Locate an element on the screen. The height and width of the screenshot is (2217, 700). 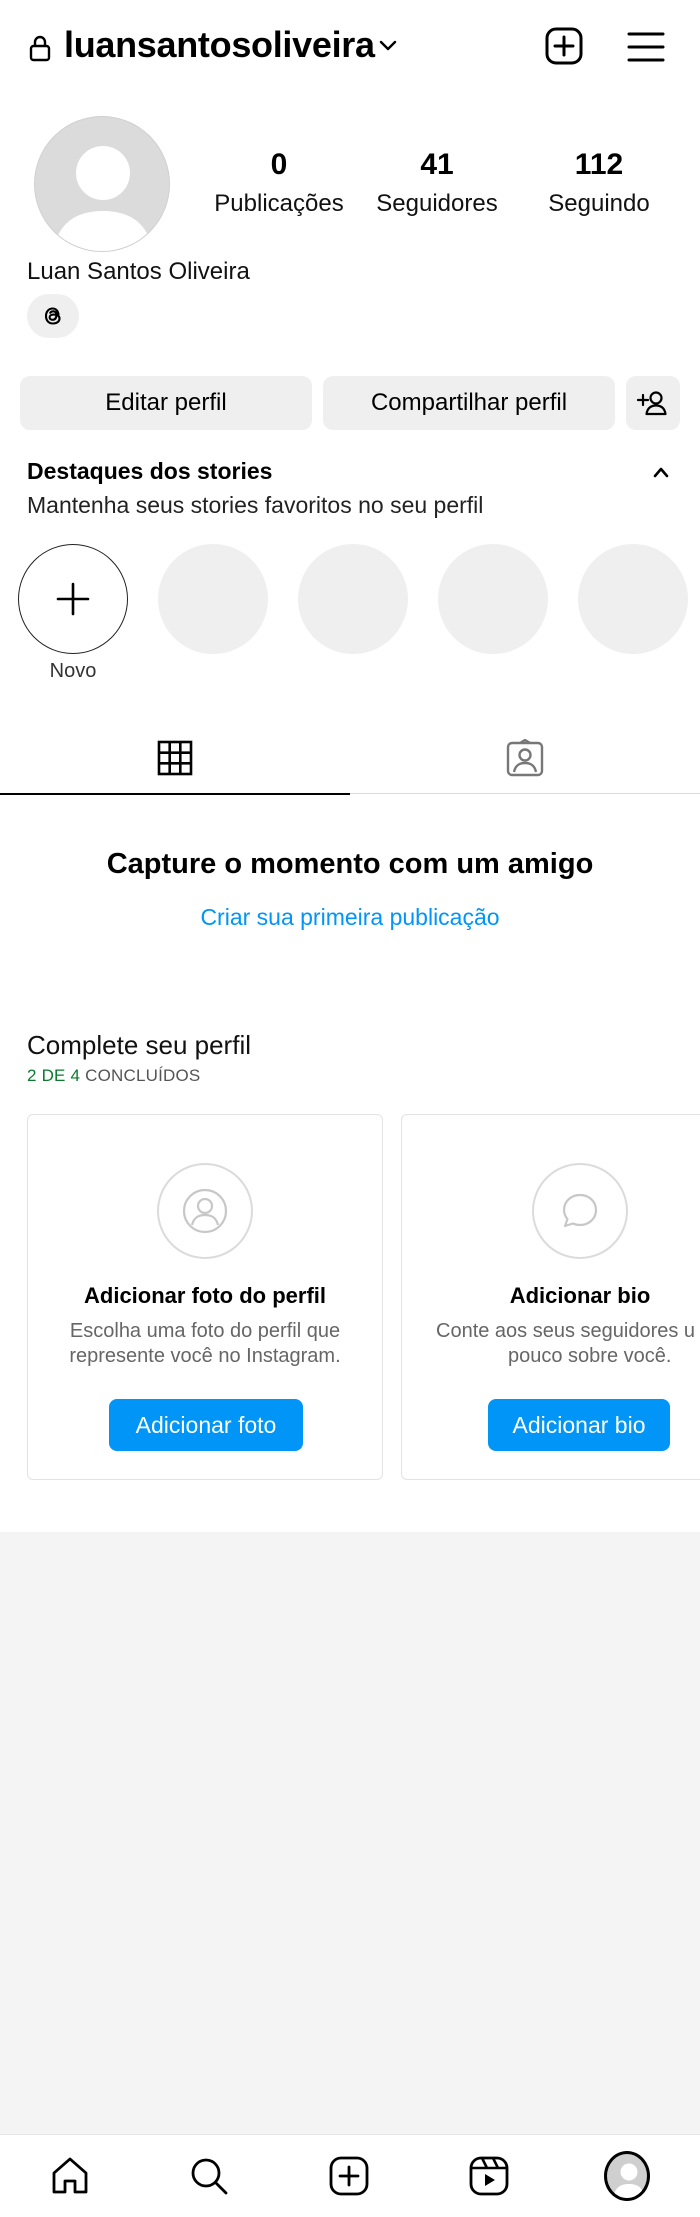
new-highlight-button is located at coordinates (73, 599).